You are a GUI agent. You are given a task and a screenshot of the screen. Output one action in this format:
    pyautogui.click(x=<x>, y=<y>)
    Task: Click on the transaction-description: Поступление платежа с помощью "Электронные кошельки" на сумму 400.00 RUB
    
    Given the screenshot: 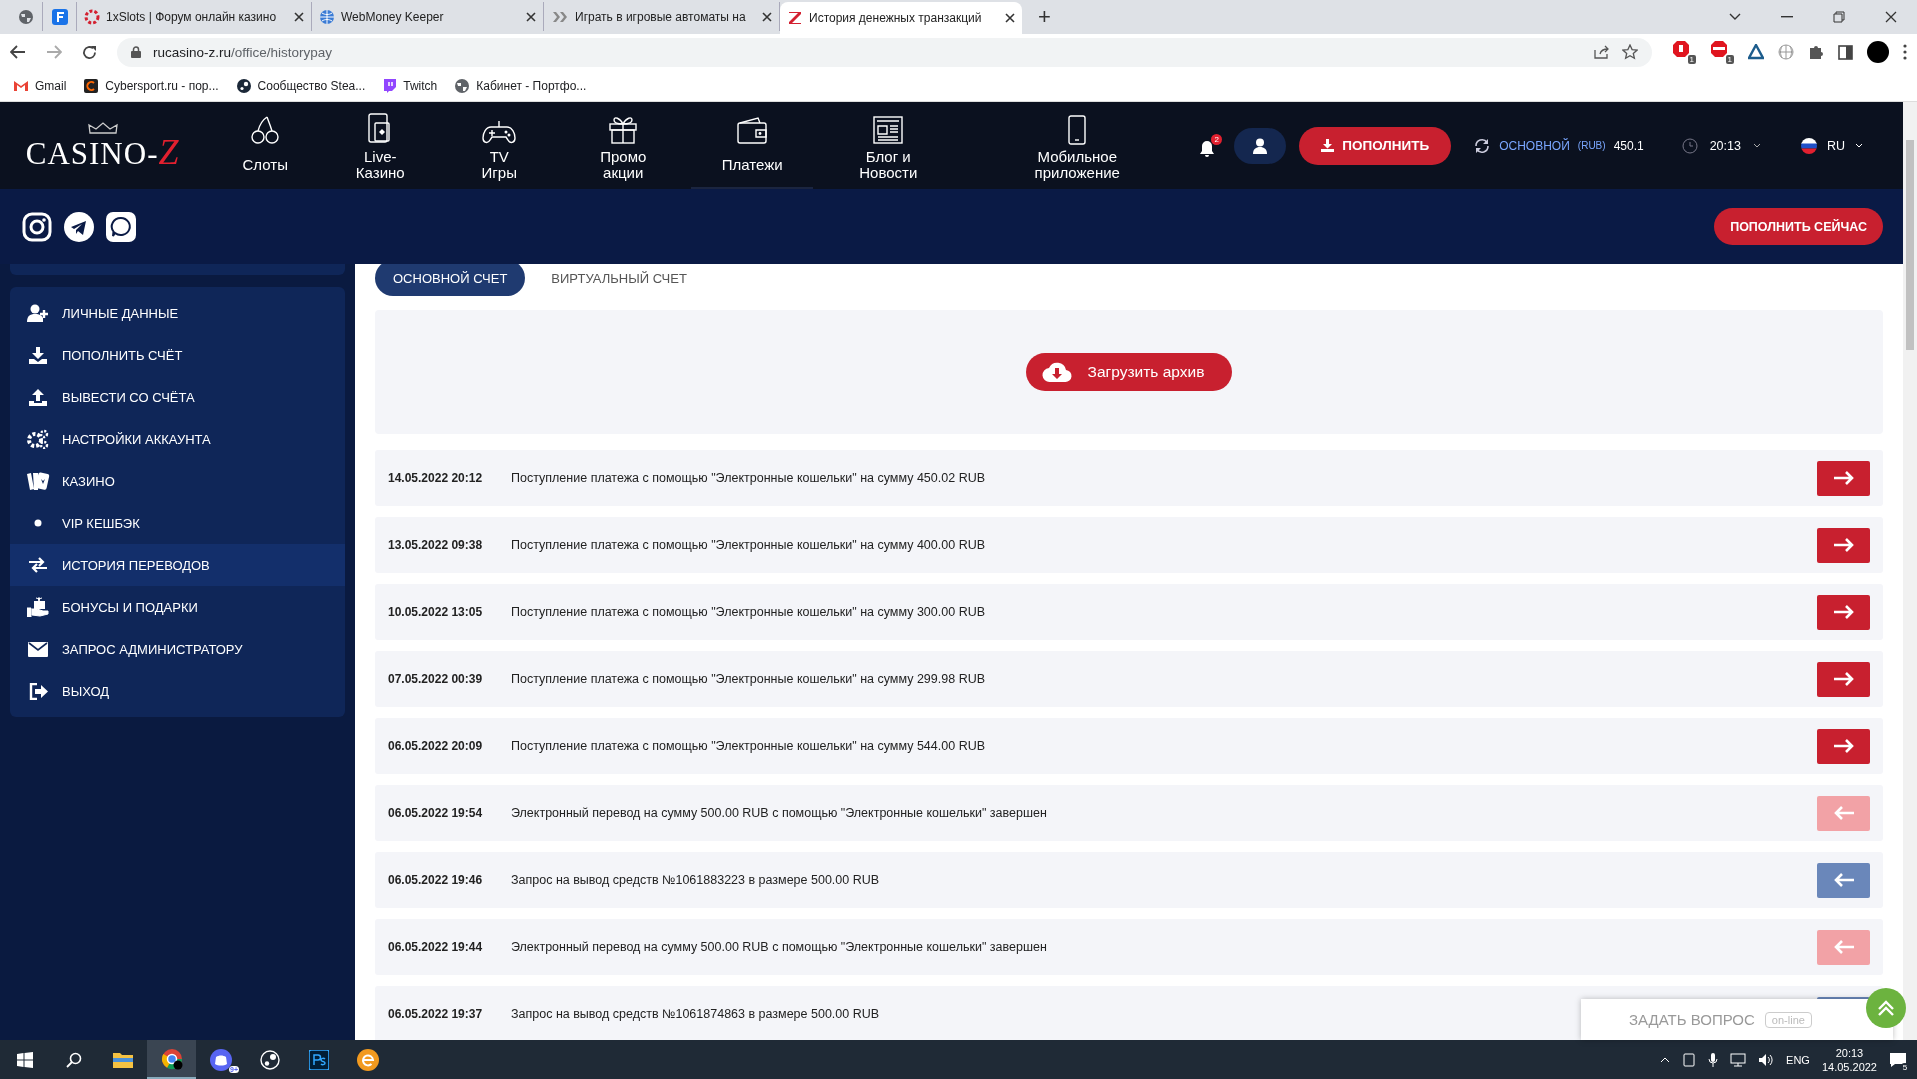 What is the action you would take?
    pyautogui.click(x=748, y=545)
    